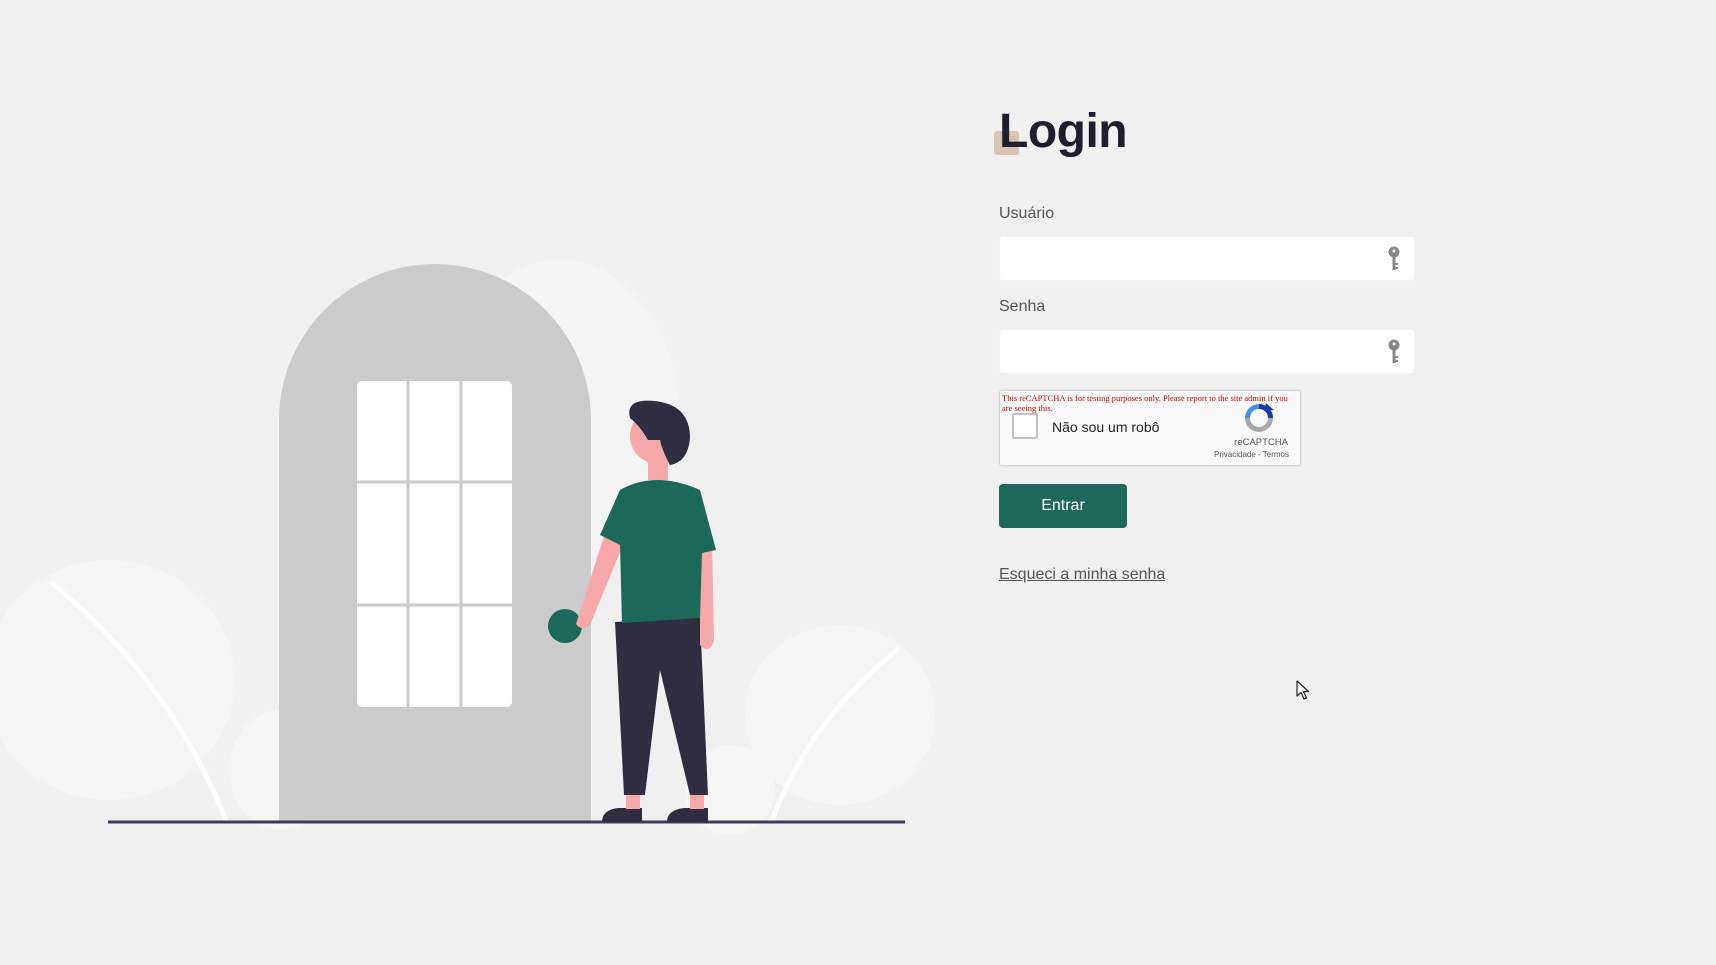 This screenshot has width=1716, height=965. I want to click on door-knob, so click(565, 626).